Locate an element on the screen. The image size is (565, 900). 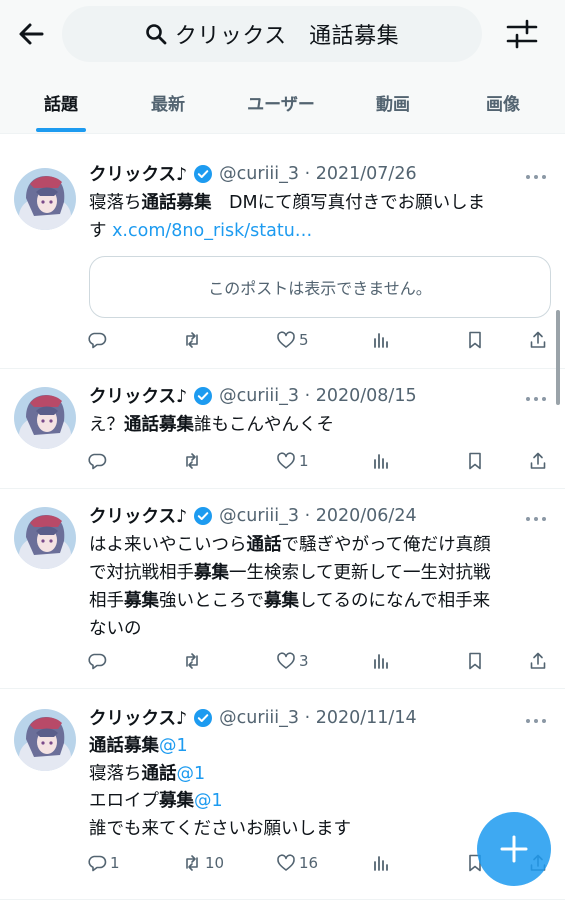
search-filter-button is located at coordinates (522, 34).